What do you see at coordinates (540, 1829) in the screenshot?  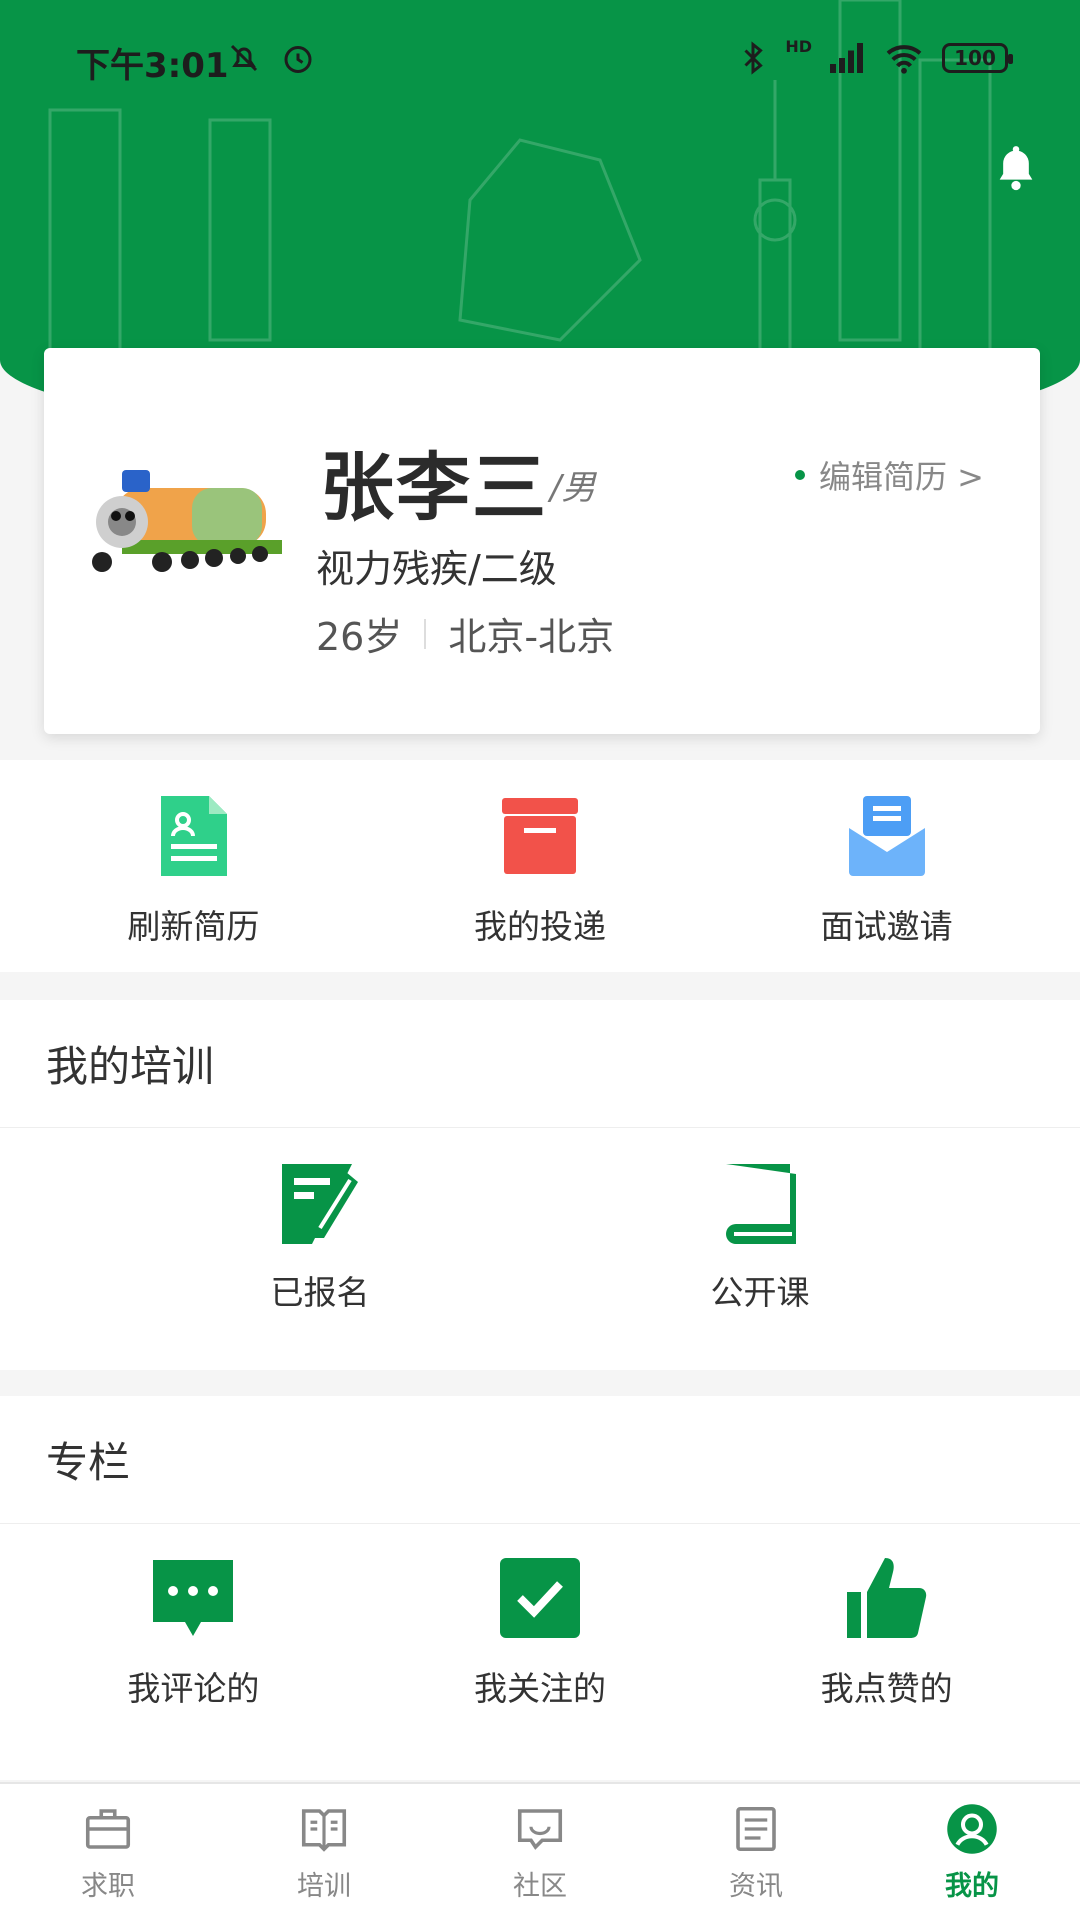 I see `chat-icon` at bounding box center [540, 1829].